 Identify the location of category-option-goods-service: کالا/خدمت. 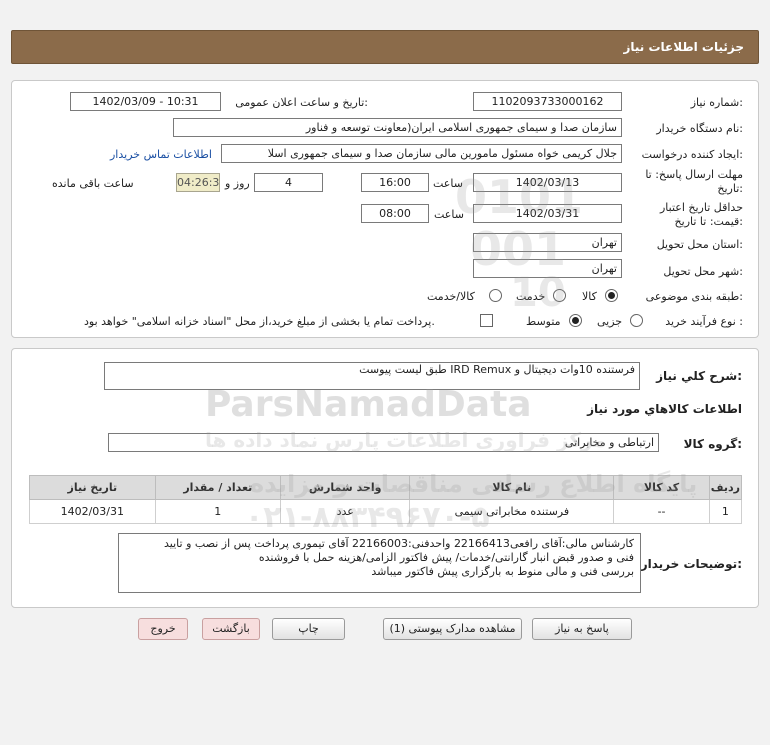
(451, 296).